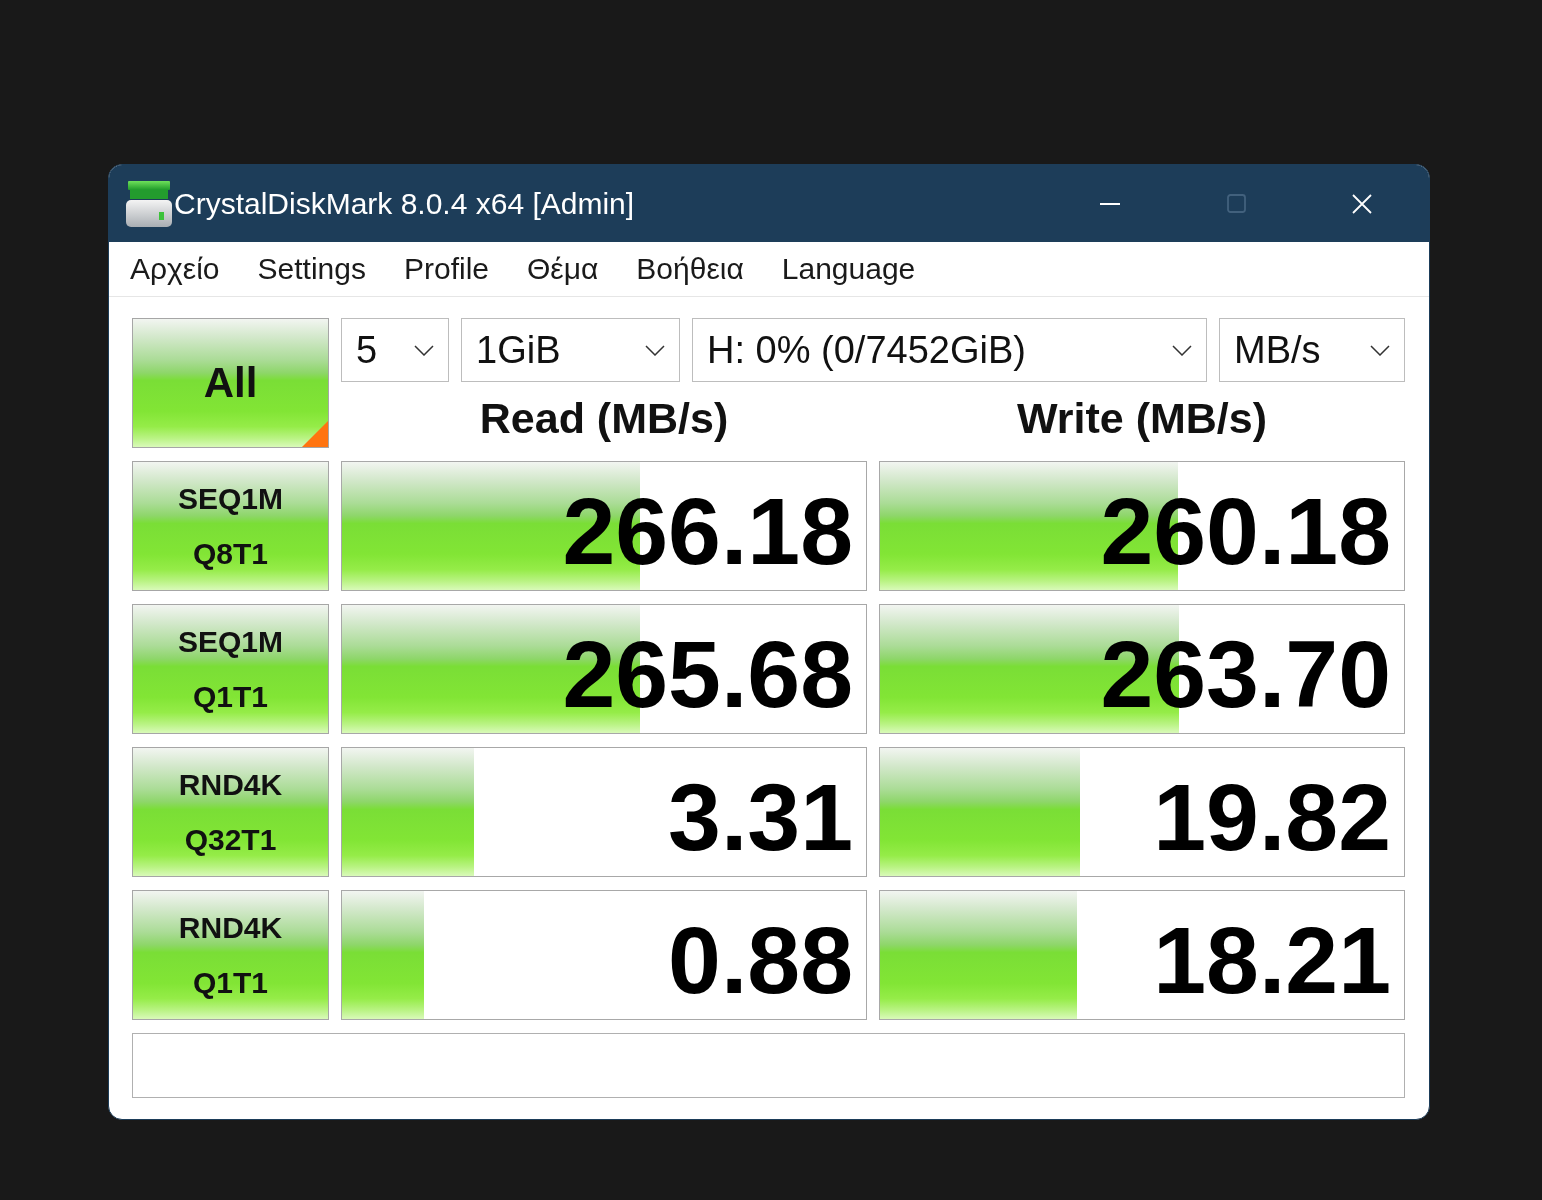  What do you see at coordinates (768, 1065) in the screenshot?
I see `text-field` at bounding box center [768, 1065].